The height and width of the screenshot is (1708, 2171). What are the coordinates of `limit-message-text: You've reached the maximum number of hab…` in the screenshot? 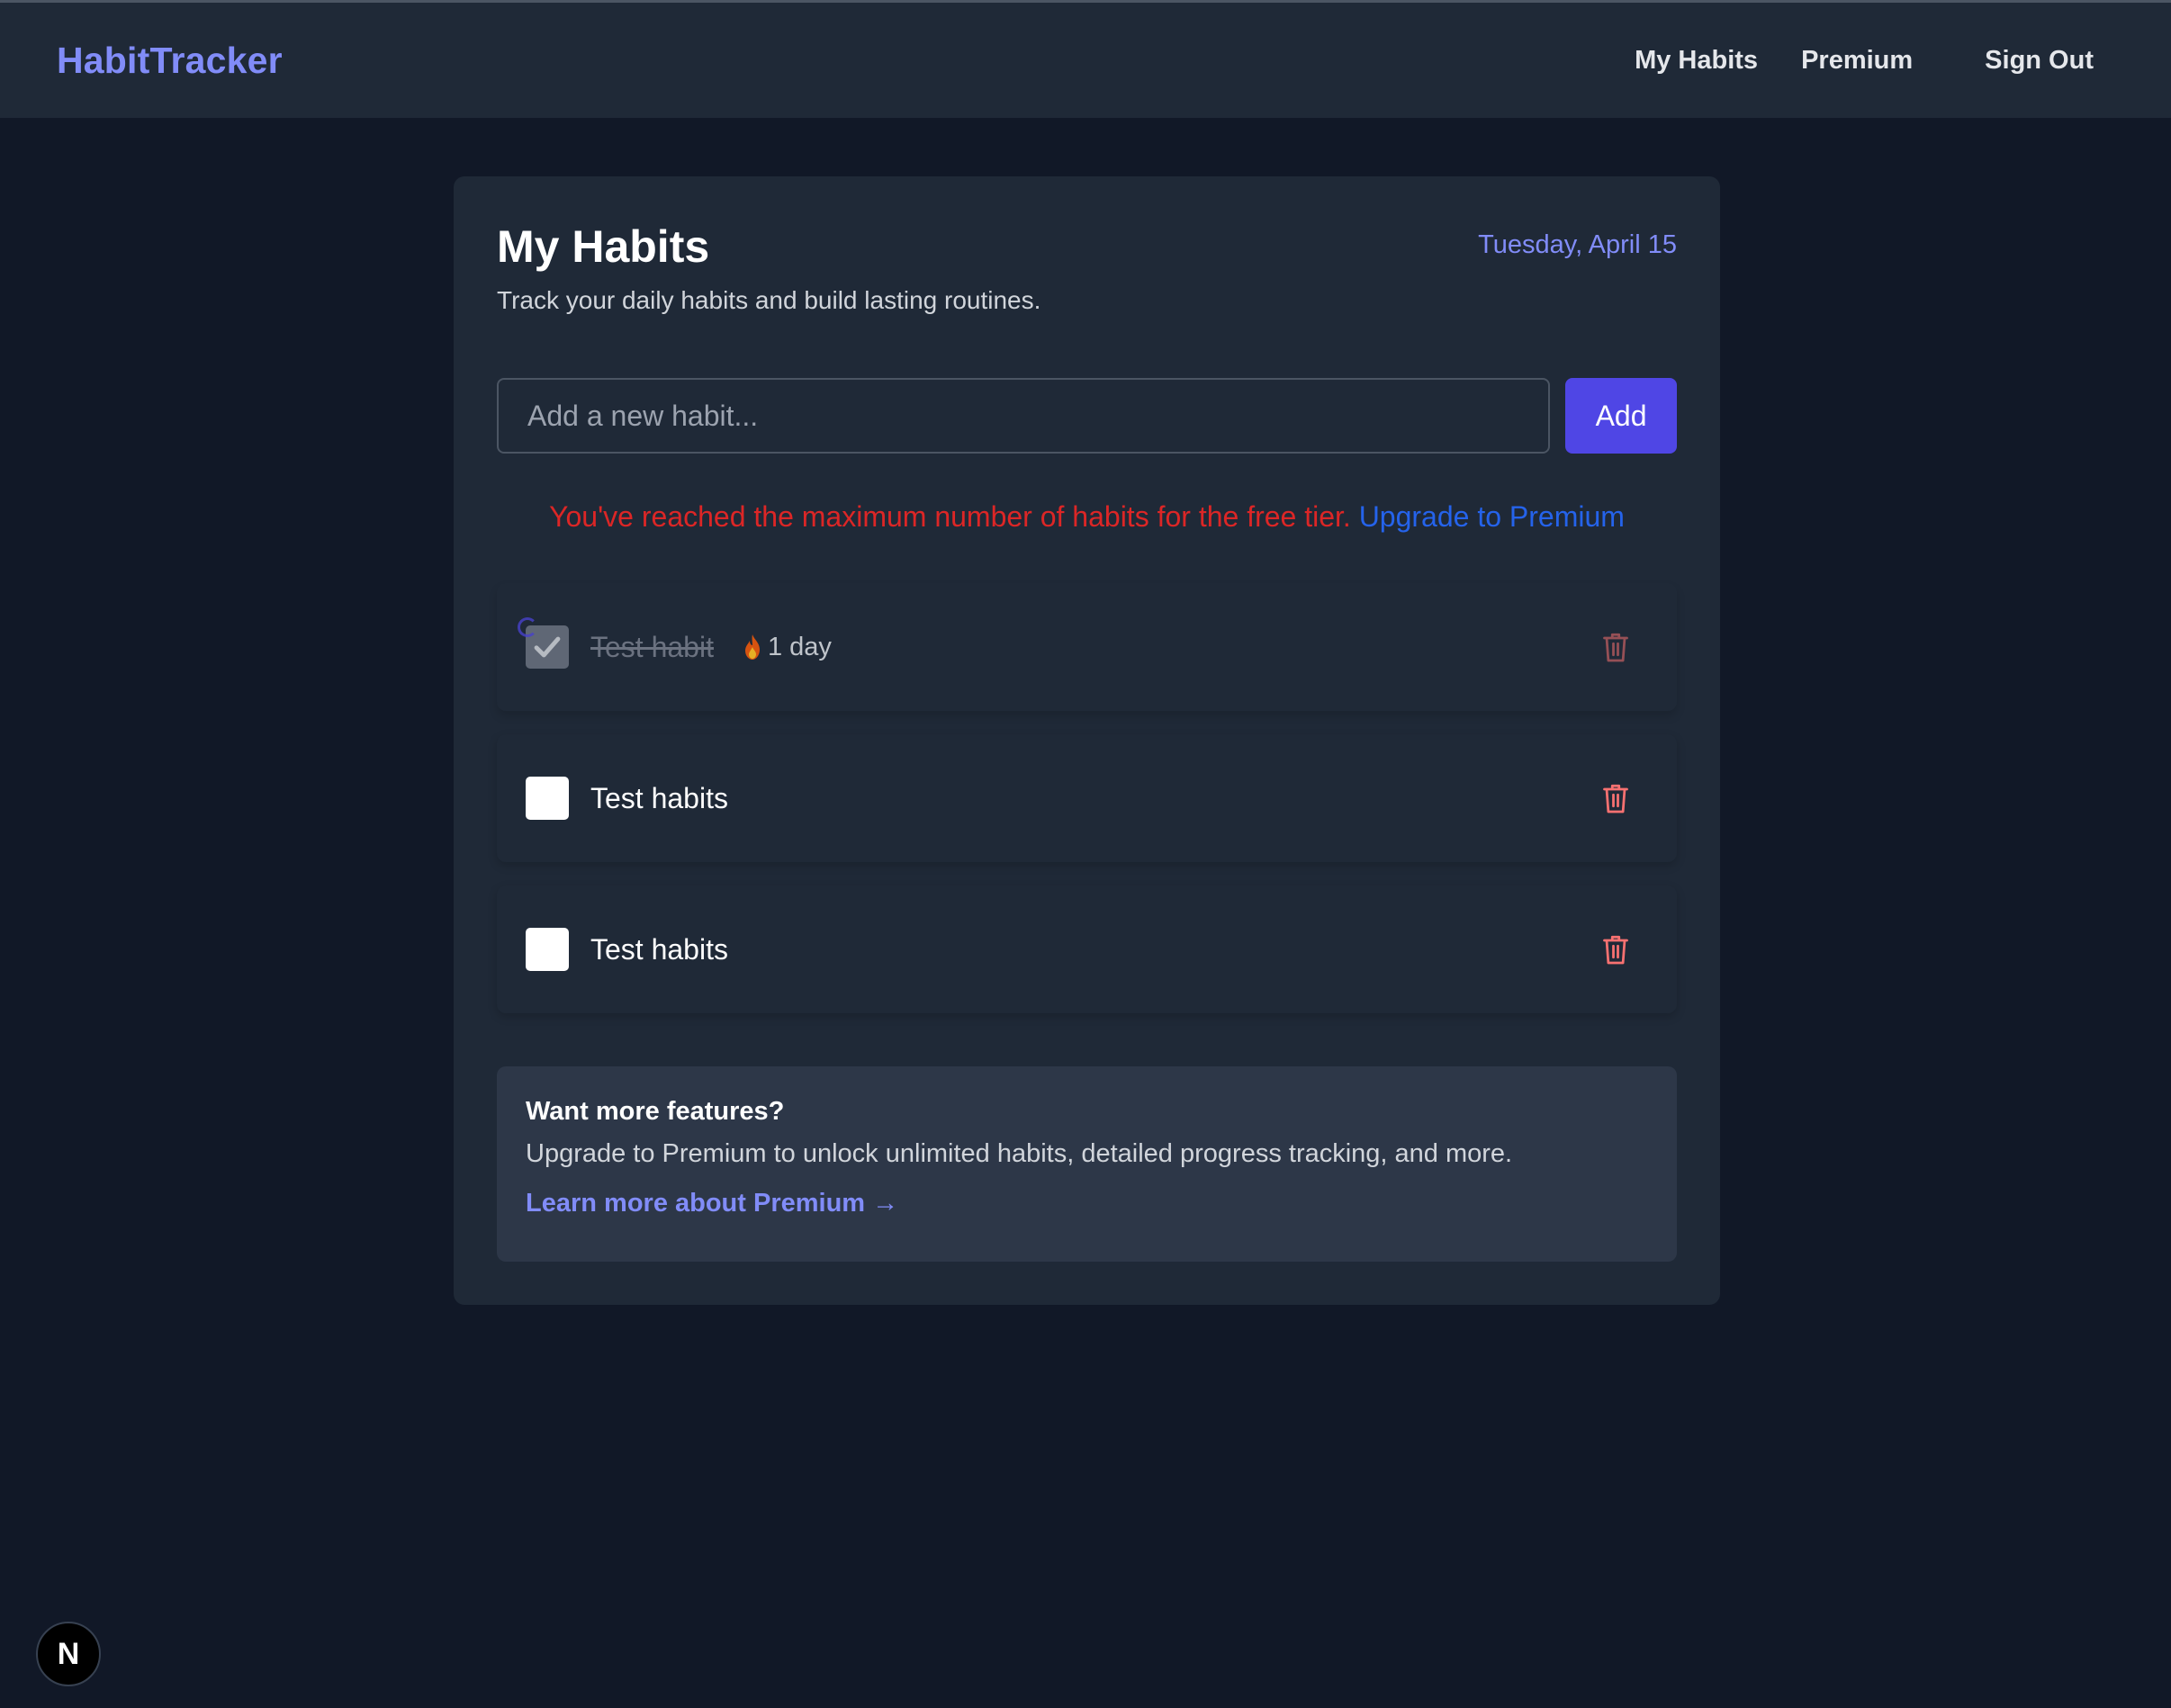 It's located at (950, 516).